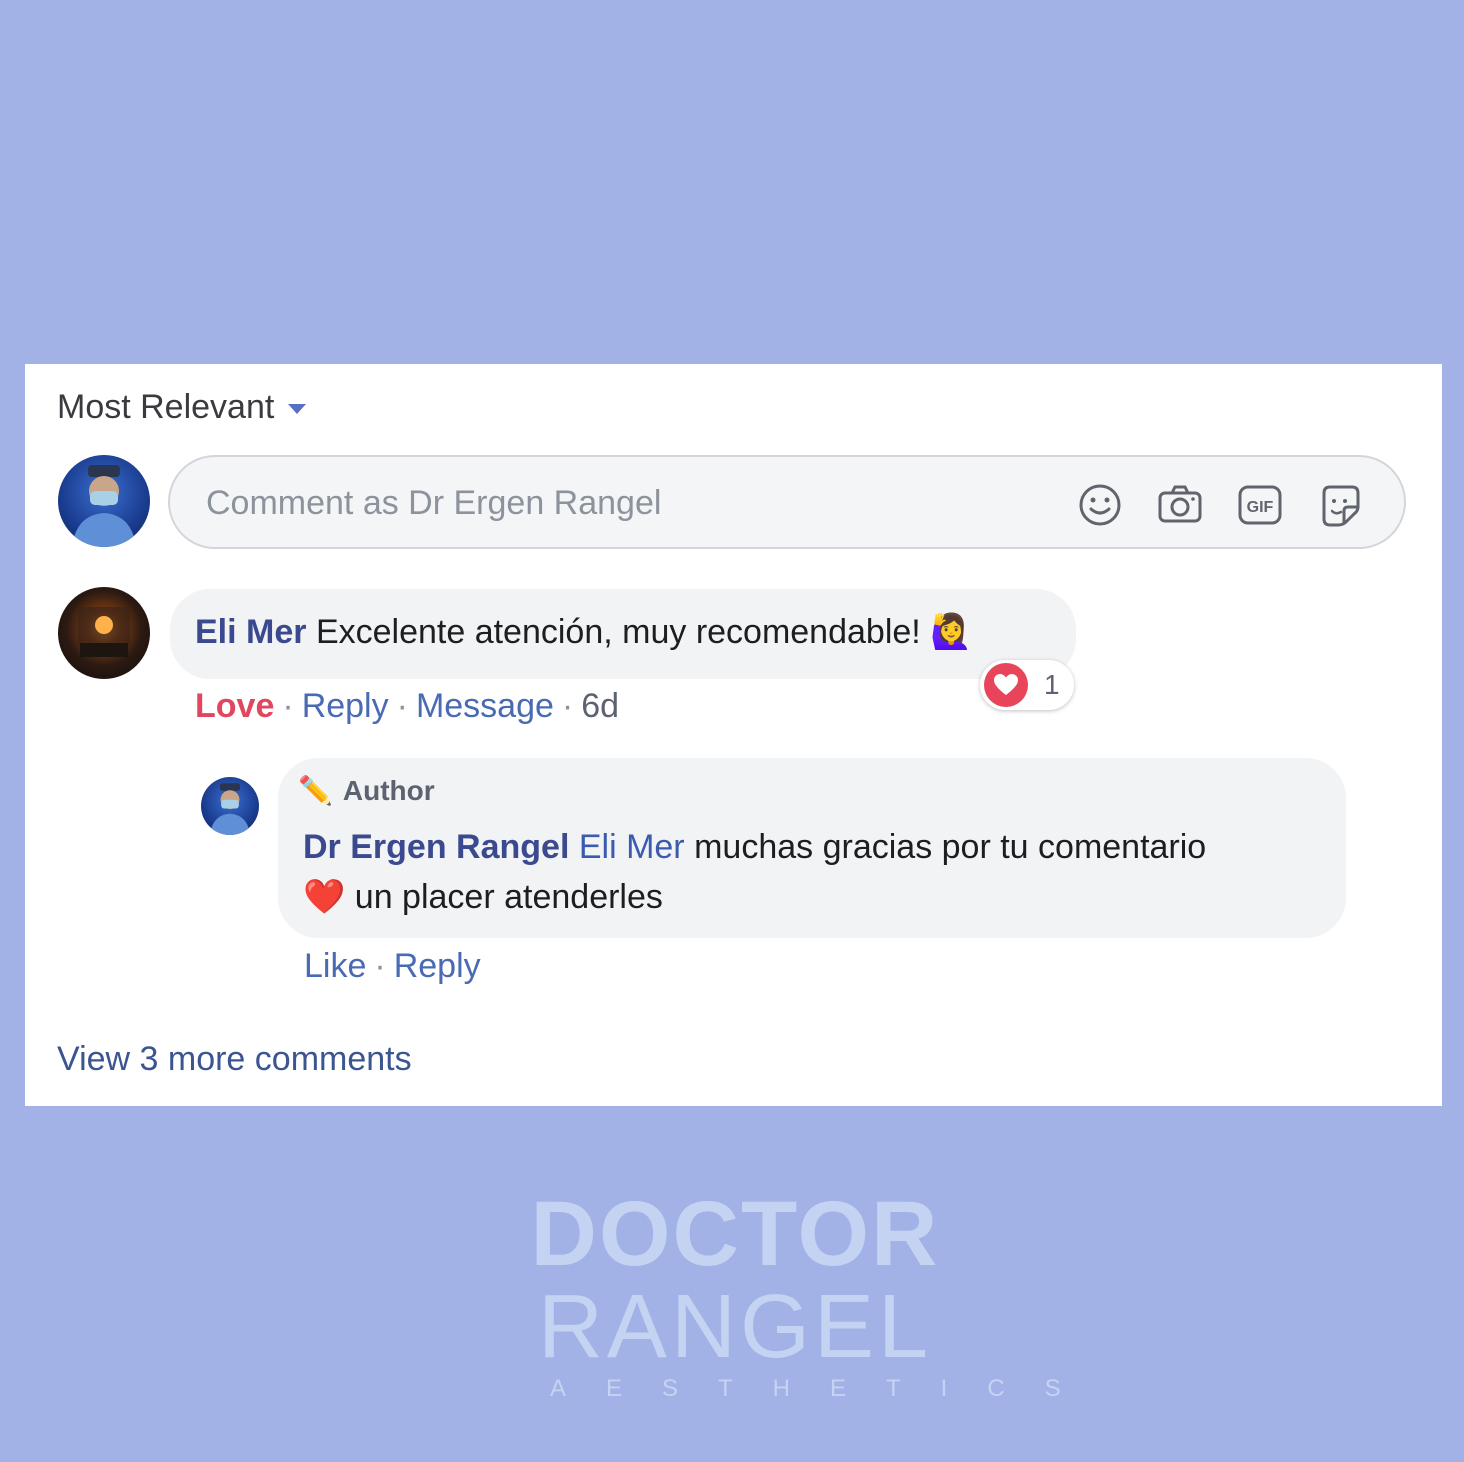 This screenshot has width=1464, height=1462. What do you see at coordinates (825, 1388) in the screenshot?
I see `logo-line3: AESTHETICS` at bounding box center [825, 1388].